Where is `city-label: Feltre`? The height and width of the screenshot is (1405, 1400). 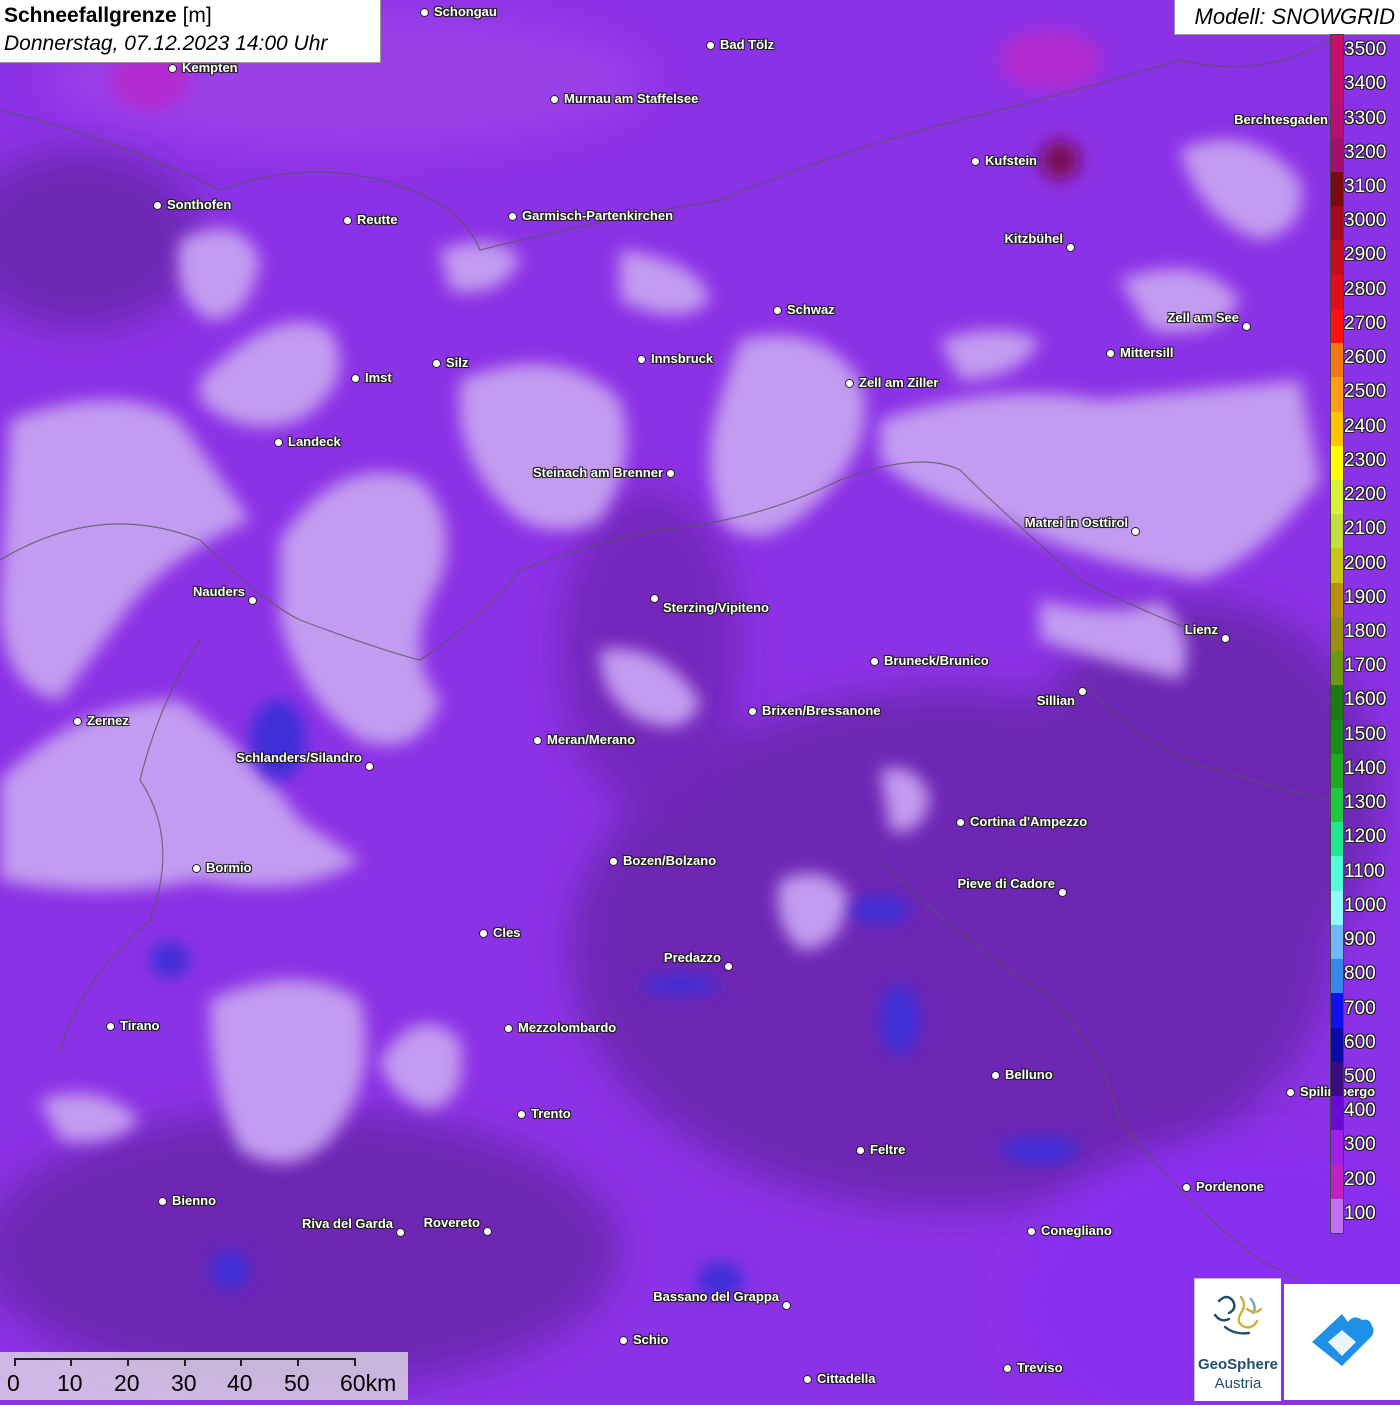
city-label: Feltre is located at coordinates (888, 1149).